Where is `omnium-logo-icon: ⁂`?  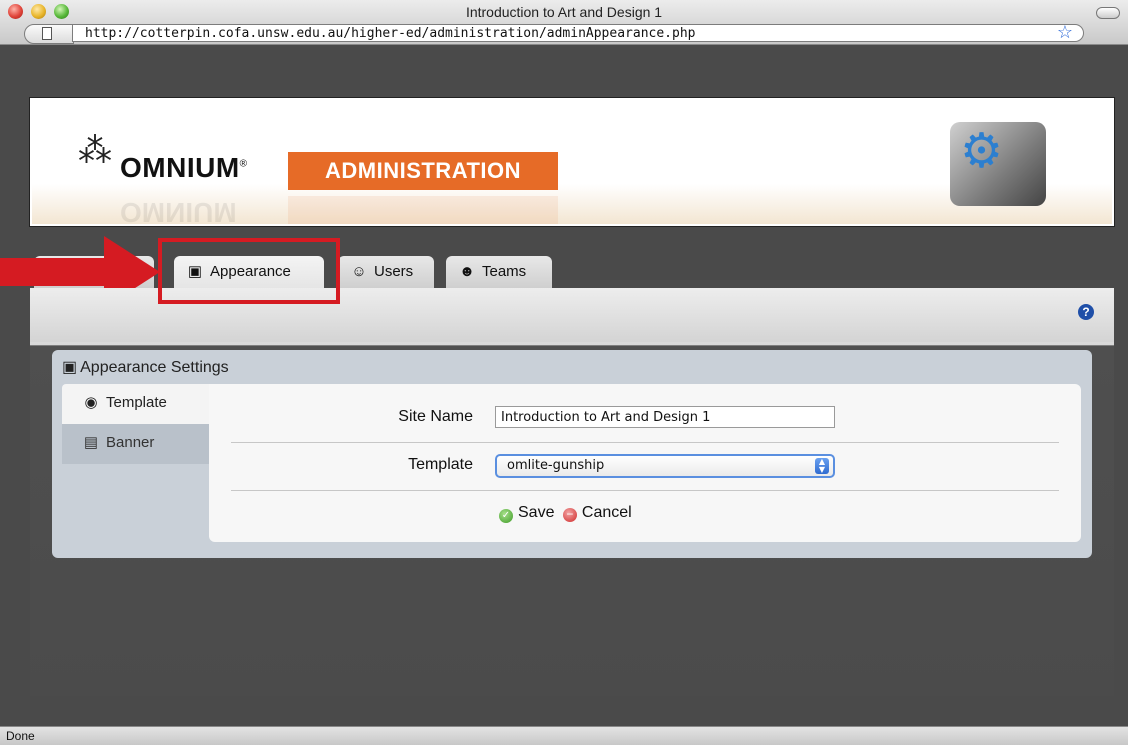
omnium-logo-icon: ⁂ is located at coordinates (95, 151).